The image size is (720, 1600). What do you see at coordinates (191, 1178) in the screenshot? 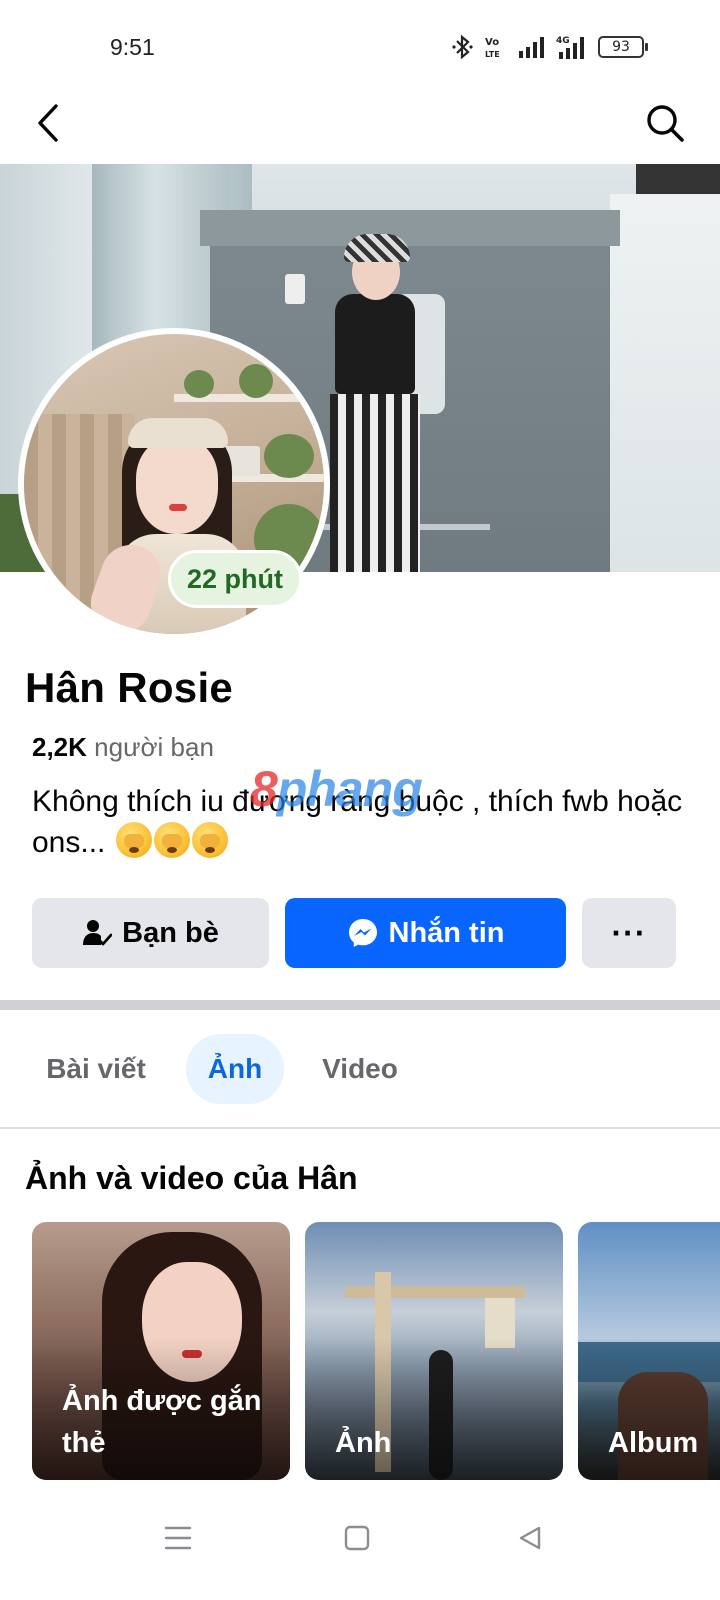
I see `photos-section-title: Ảnh và video của Hân` at bounding box center [191, 1178].